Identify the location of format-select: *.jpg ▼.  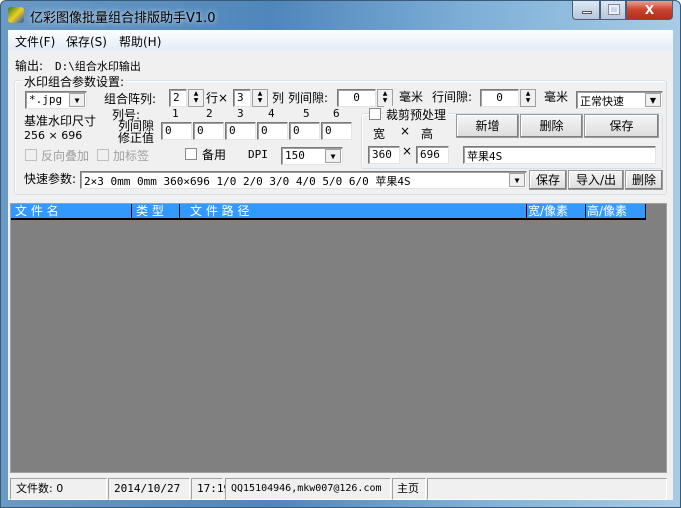
(56, 100).